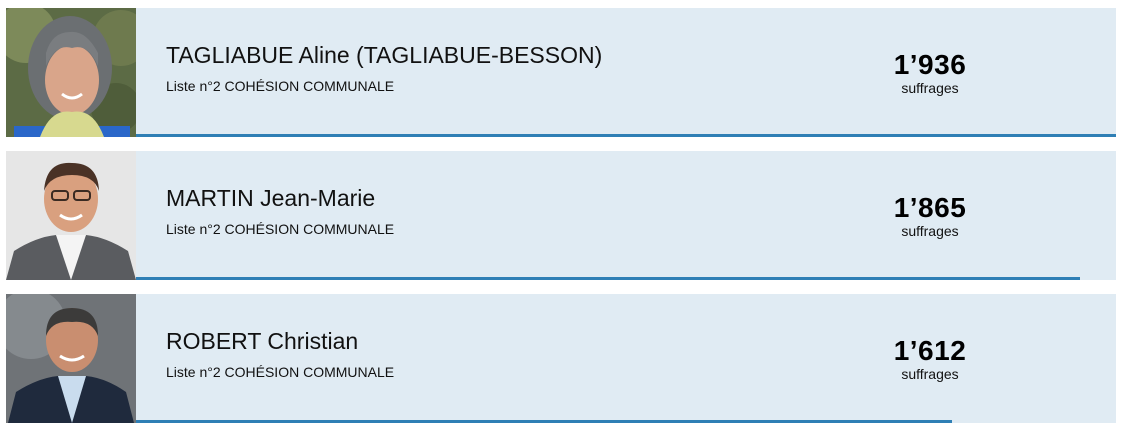  I want to click on vote-number: 1’936, so click(930, 64).